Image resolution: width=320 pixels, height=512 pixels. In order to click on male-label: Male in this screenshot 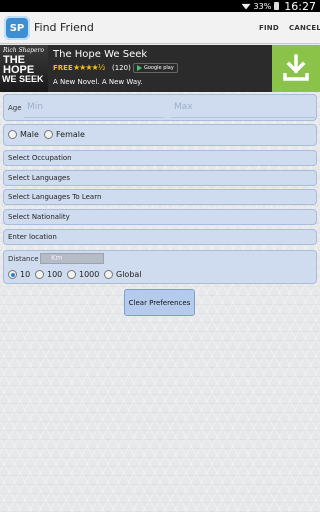, I will do `click(29, 134)`.